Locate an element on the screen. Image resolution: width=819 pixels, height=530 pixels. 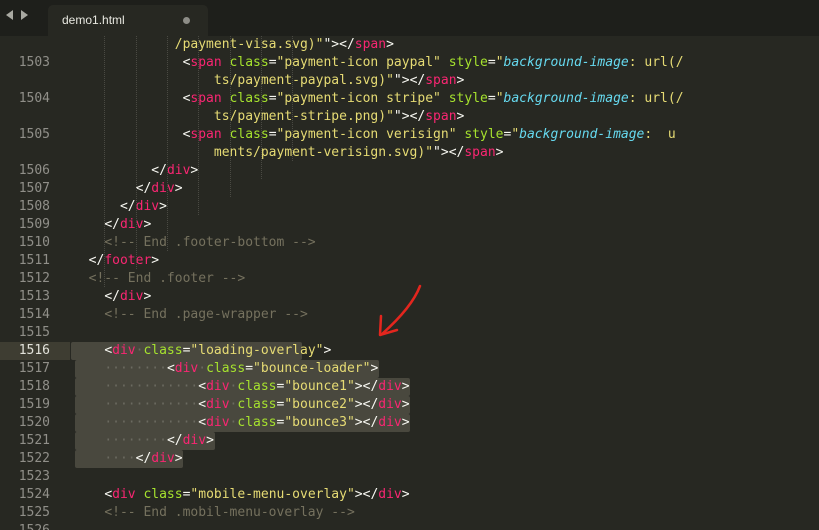
code-text: <!-- End .page-wrapper --> is located at coordinates (206, 314).